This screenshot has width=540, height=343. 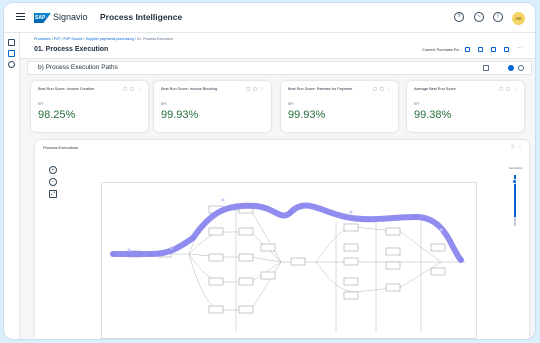 What do you see at coordinates (465, 106) in the screenshot?
I see `kpi-card: Average Best Run Score ▢ ▢ ⋮ KPI 99.38%` at bounding box center [465, 106].